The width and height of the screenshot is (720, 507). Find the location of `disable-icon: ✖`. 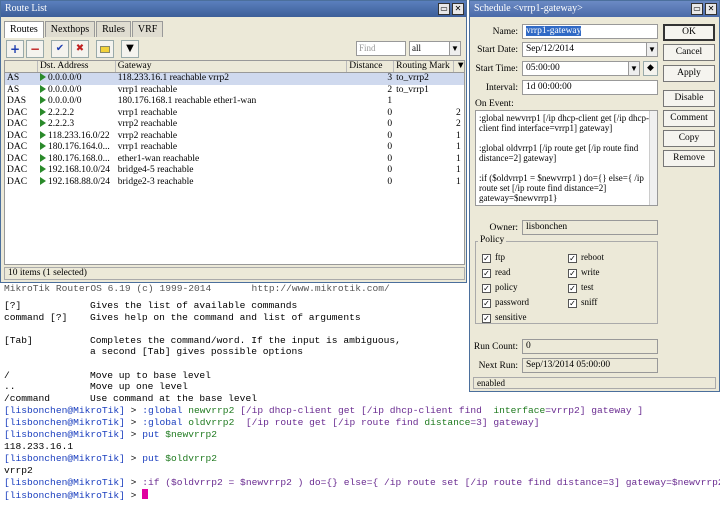

disable-icon: ✖ is located at coordinates (80, 49).